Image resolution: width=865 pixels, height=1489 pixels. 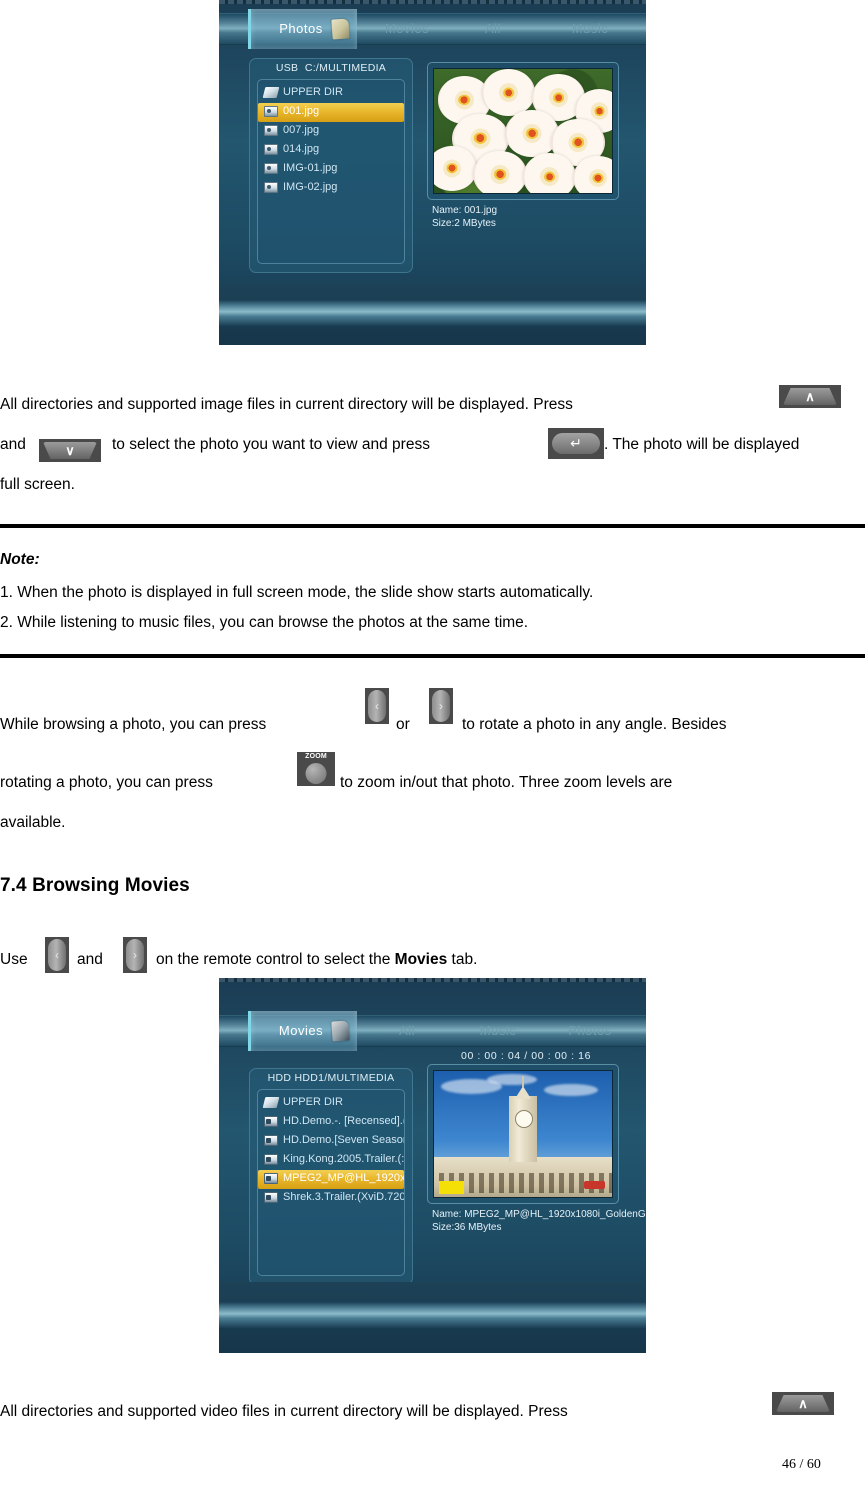 I want to click on video-preview-image, so click(x=523, y=1134).